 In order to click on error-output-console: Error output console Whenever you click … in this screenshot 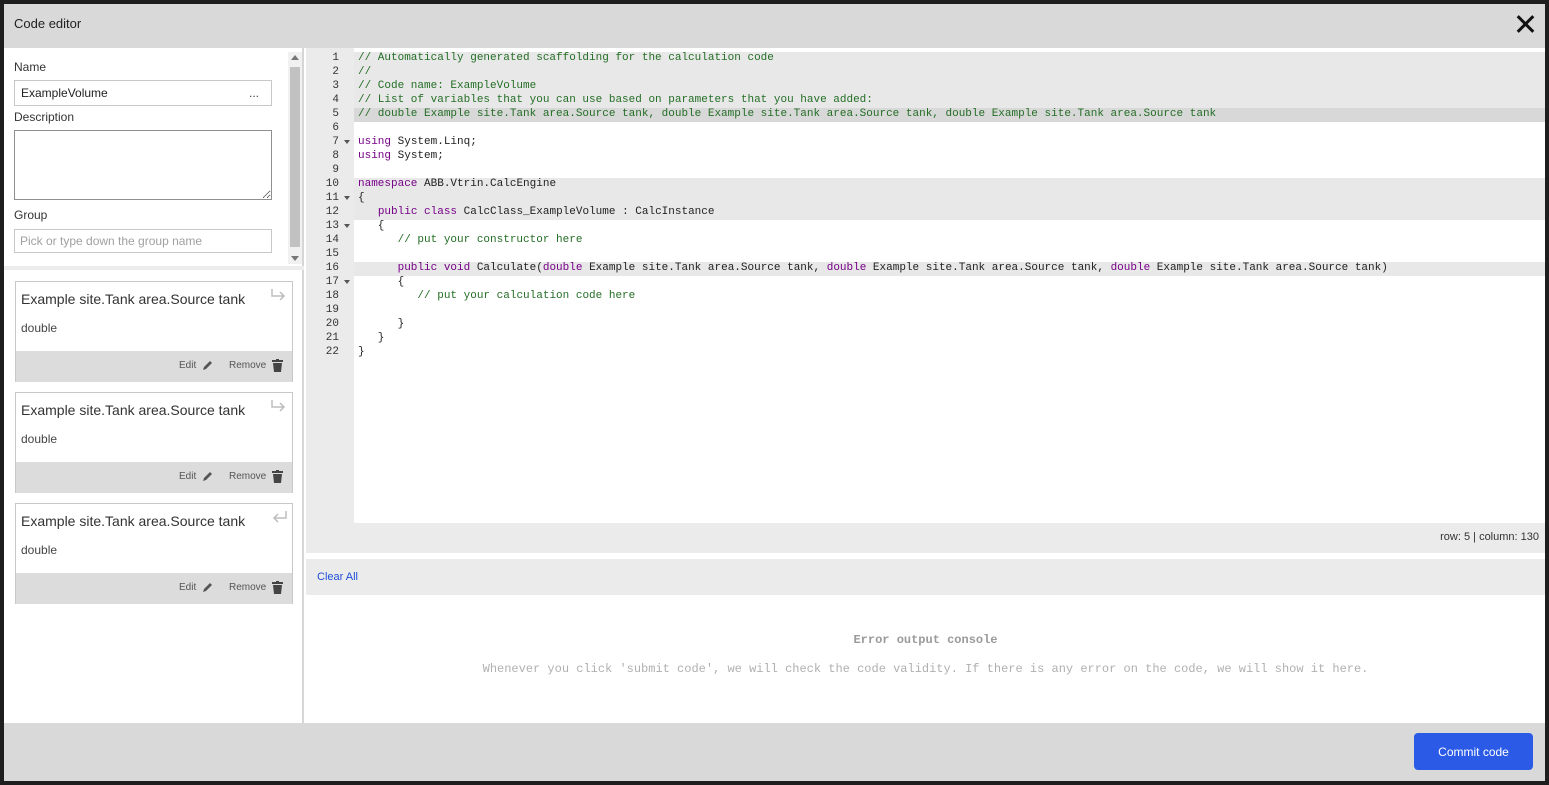, I will do `click(925, 659)`.